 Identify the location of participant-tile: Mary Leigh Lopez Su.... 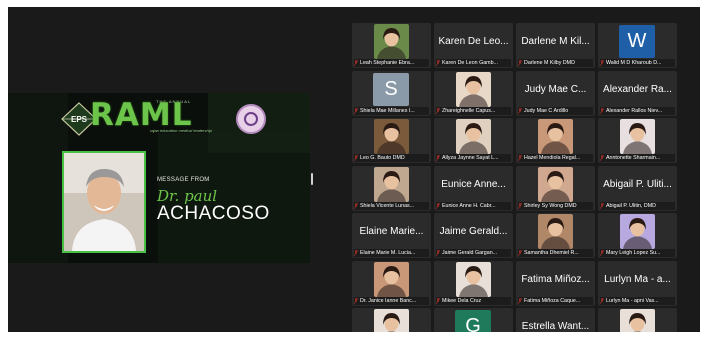
(637, 235).